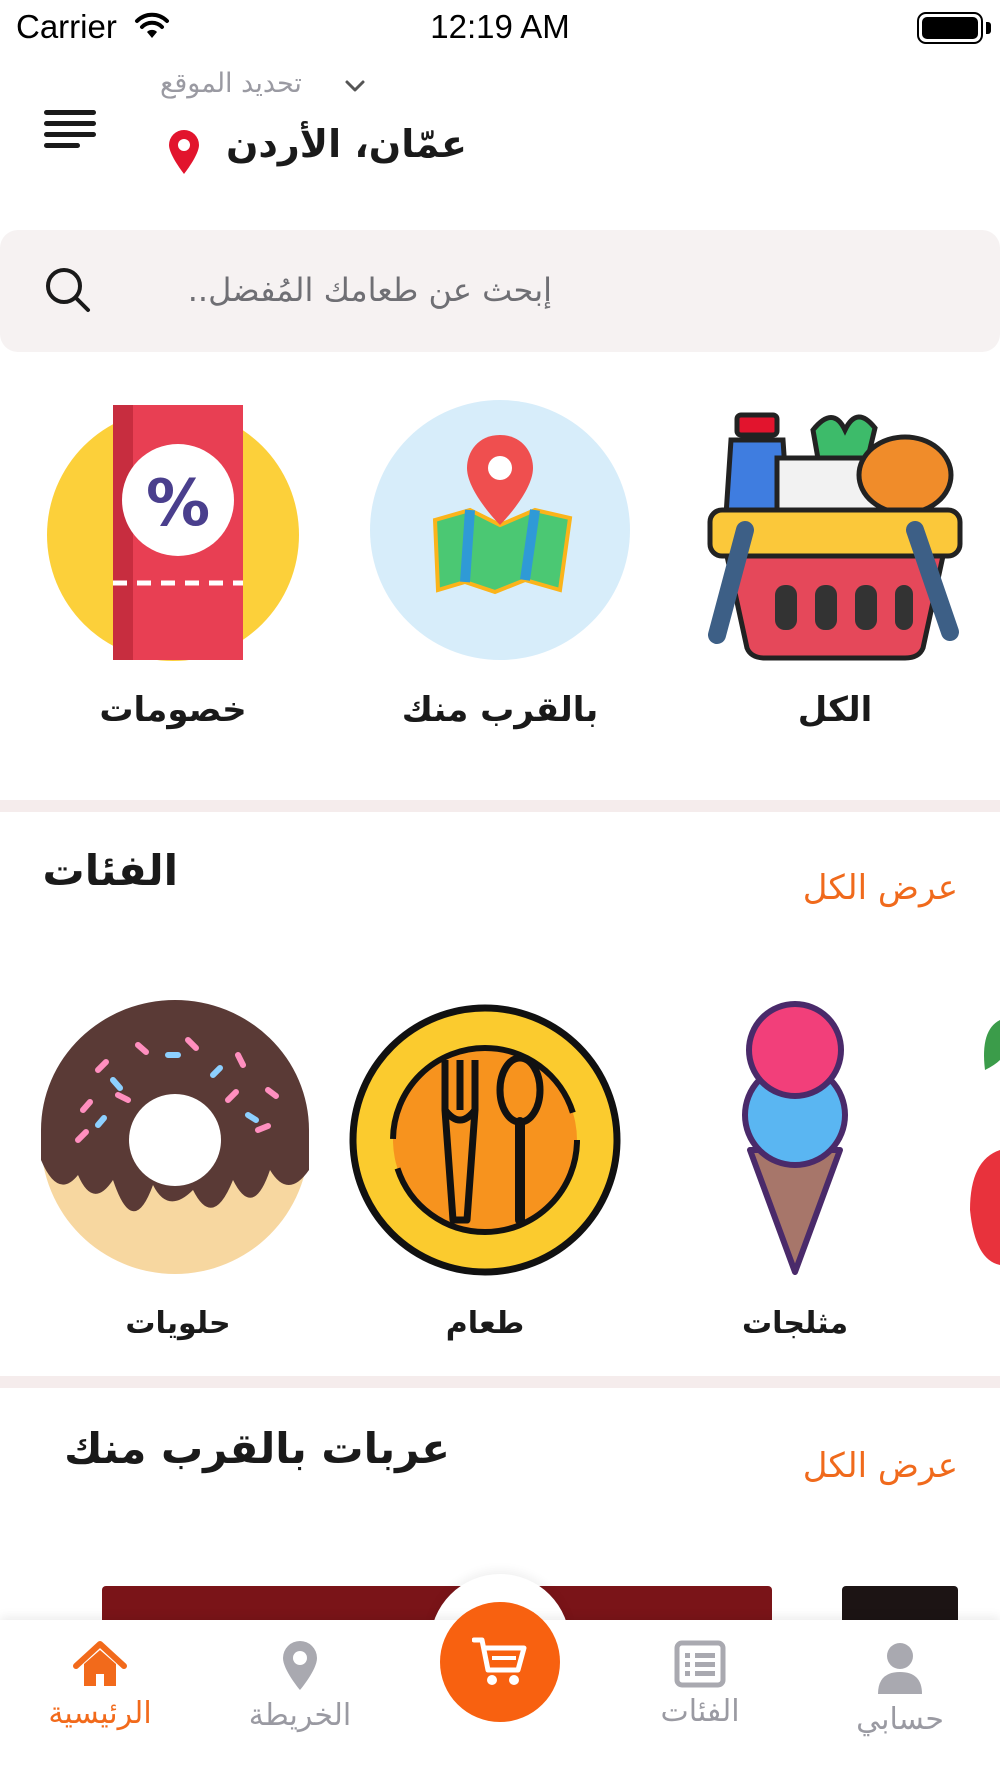 Image resolution: width=1000 pixels, height=1778 pixels. I want to click on grocery-basket-icon, so click(835, 536).